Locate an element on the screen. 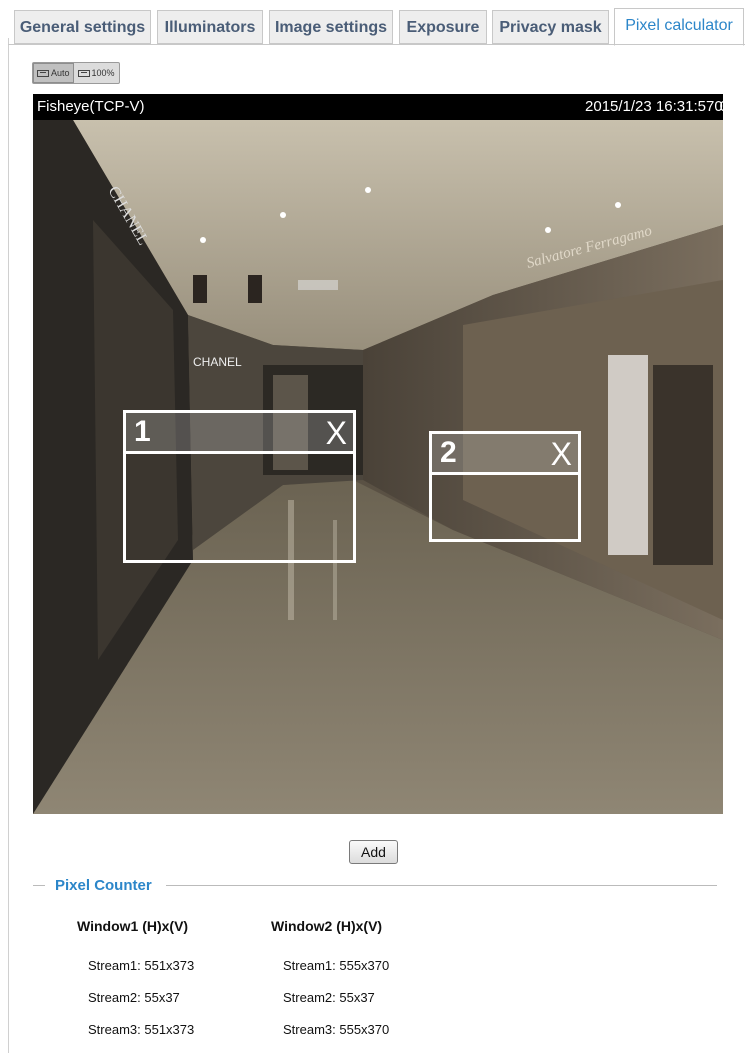 This screenshot has width=745, height=1053. fit-screen-icon is located at coordinates (43, 73).